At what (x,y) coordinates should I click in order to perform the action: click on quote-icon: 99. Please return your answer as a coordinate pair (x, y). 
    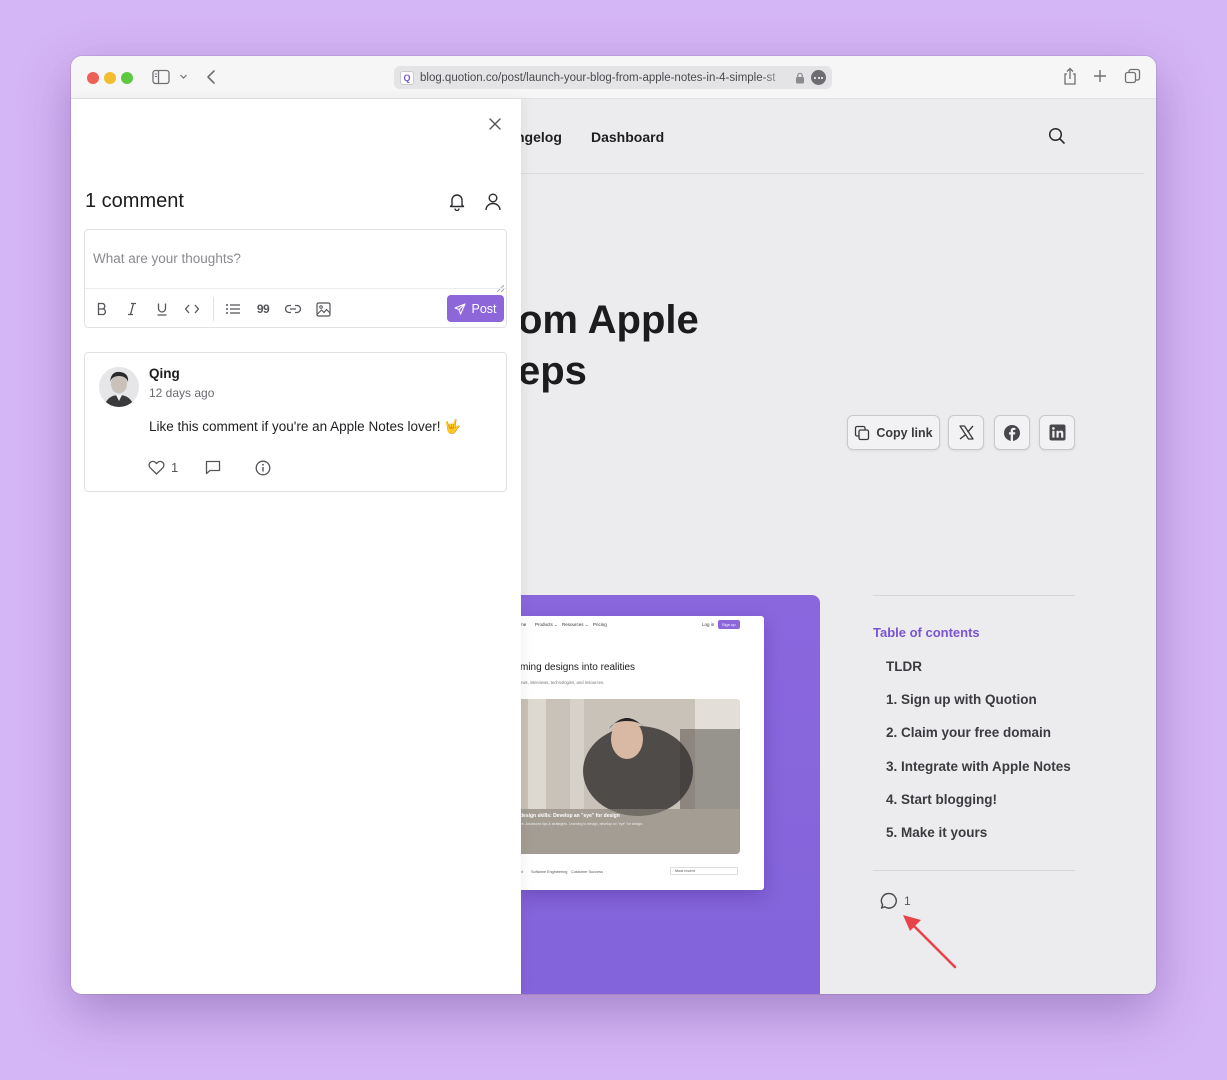
    Looking at the image, I should click on (263, 309).